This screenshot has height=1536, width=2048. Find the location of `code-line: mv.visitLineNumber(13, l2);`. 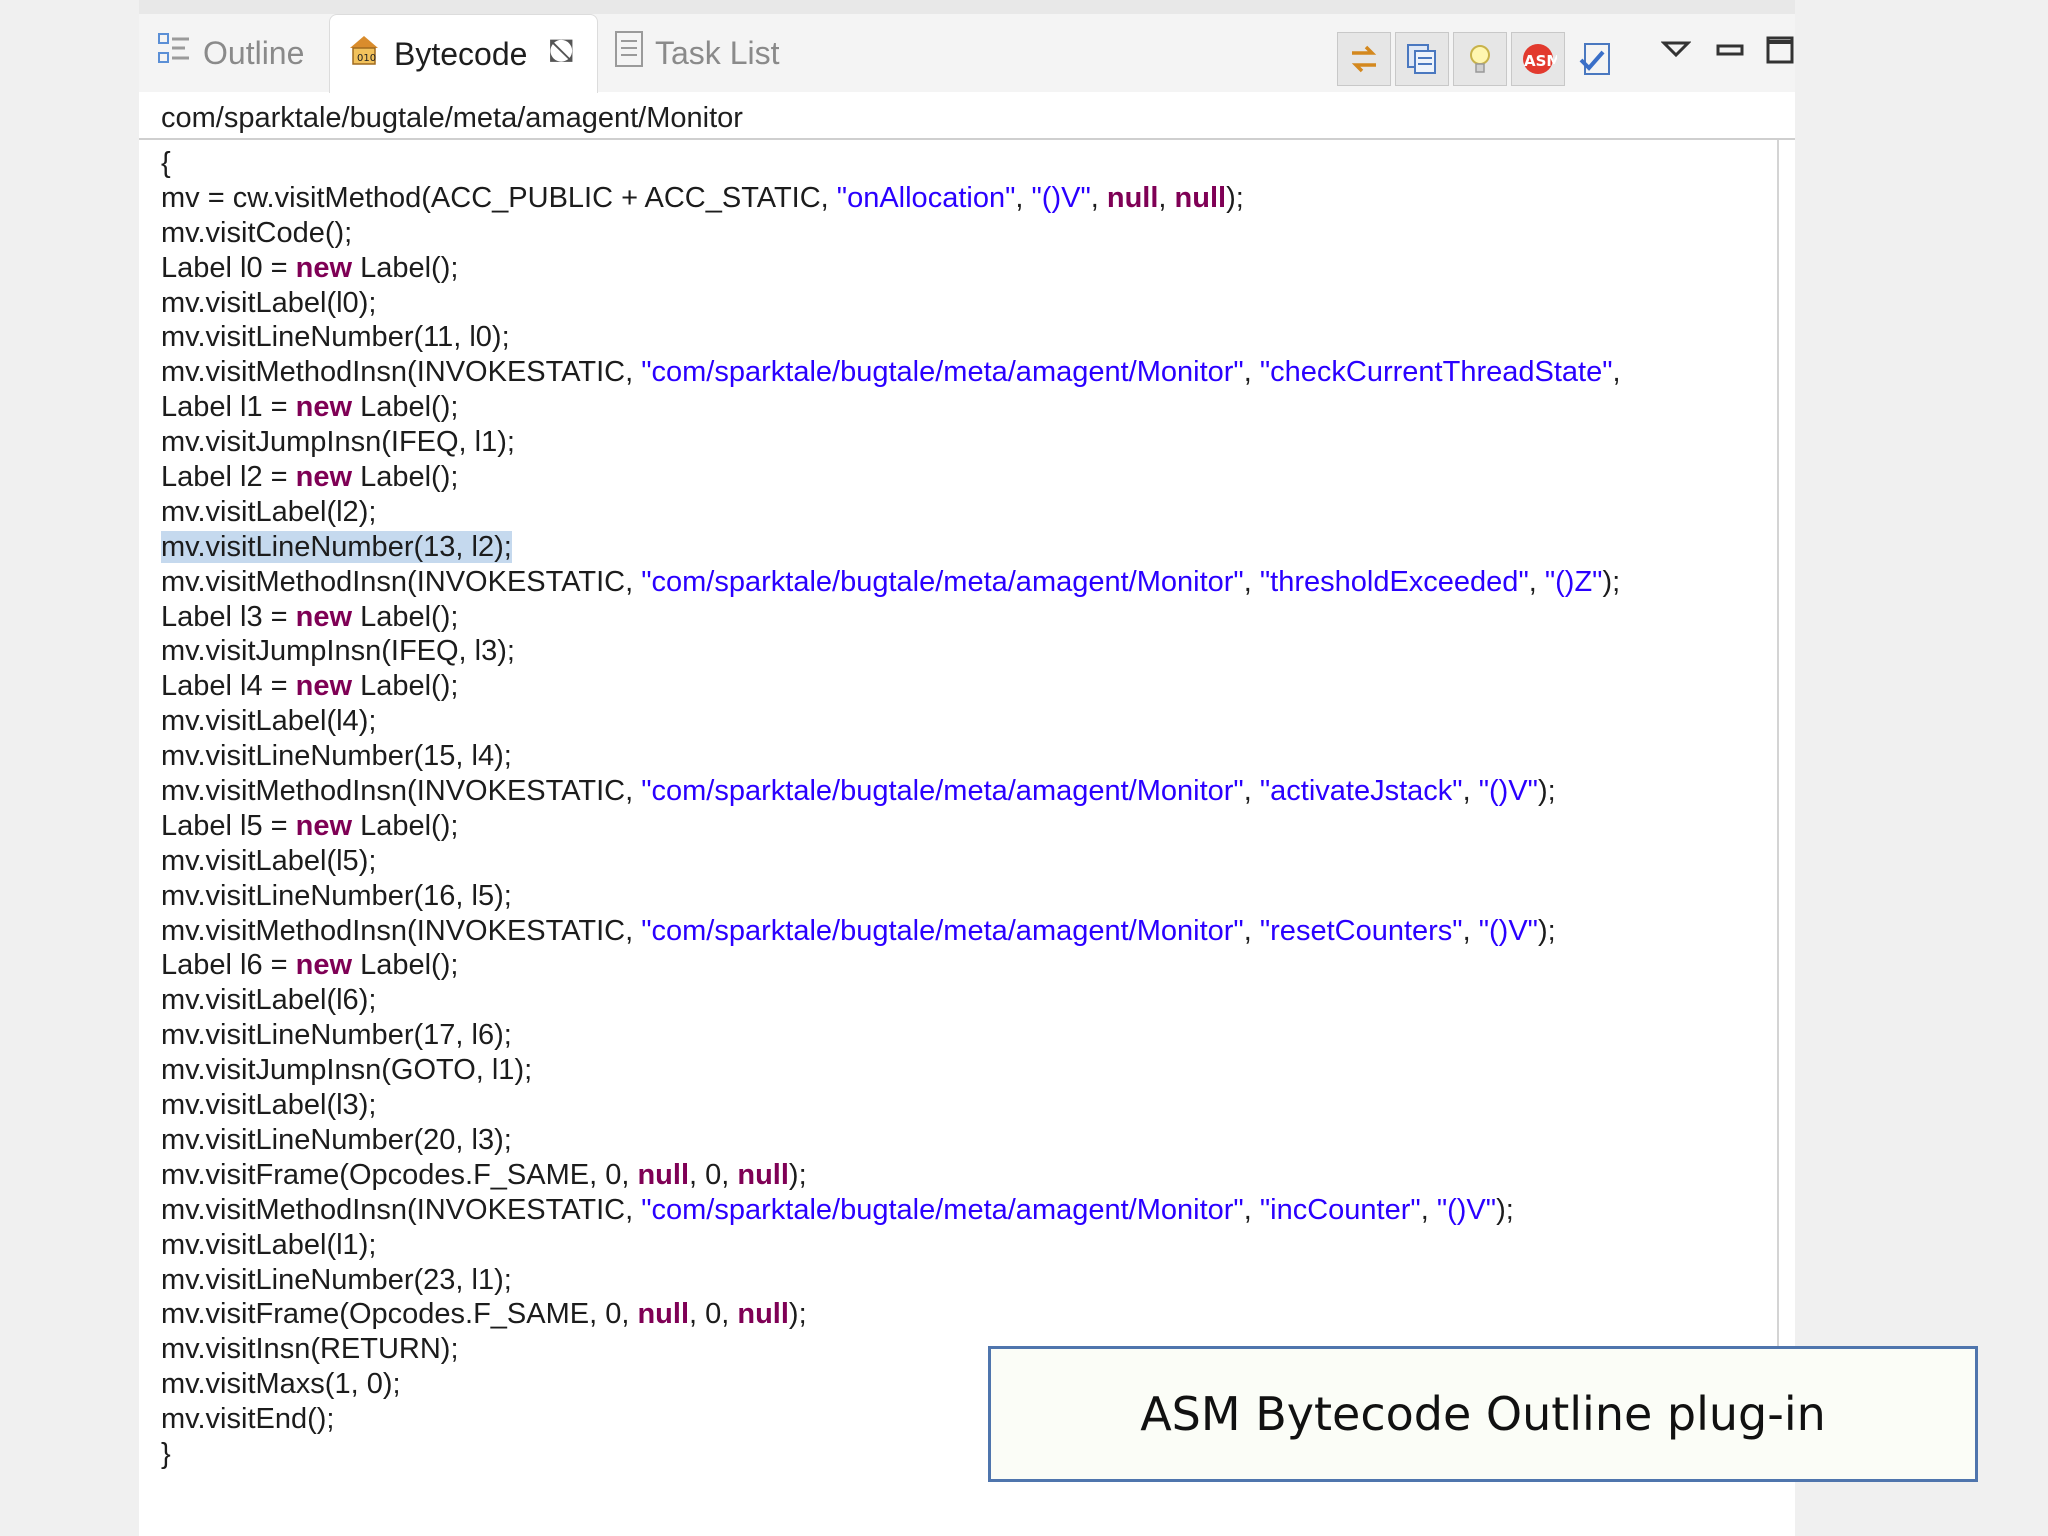

code-line: mv.visitLineNumber(13, l2); is located at coordinates (336, 546).